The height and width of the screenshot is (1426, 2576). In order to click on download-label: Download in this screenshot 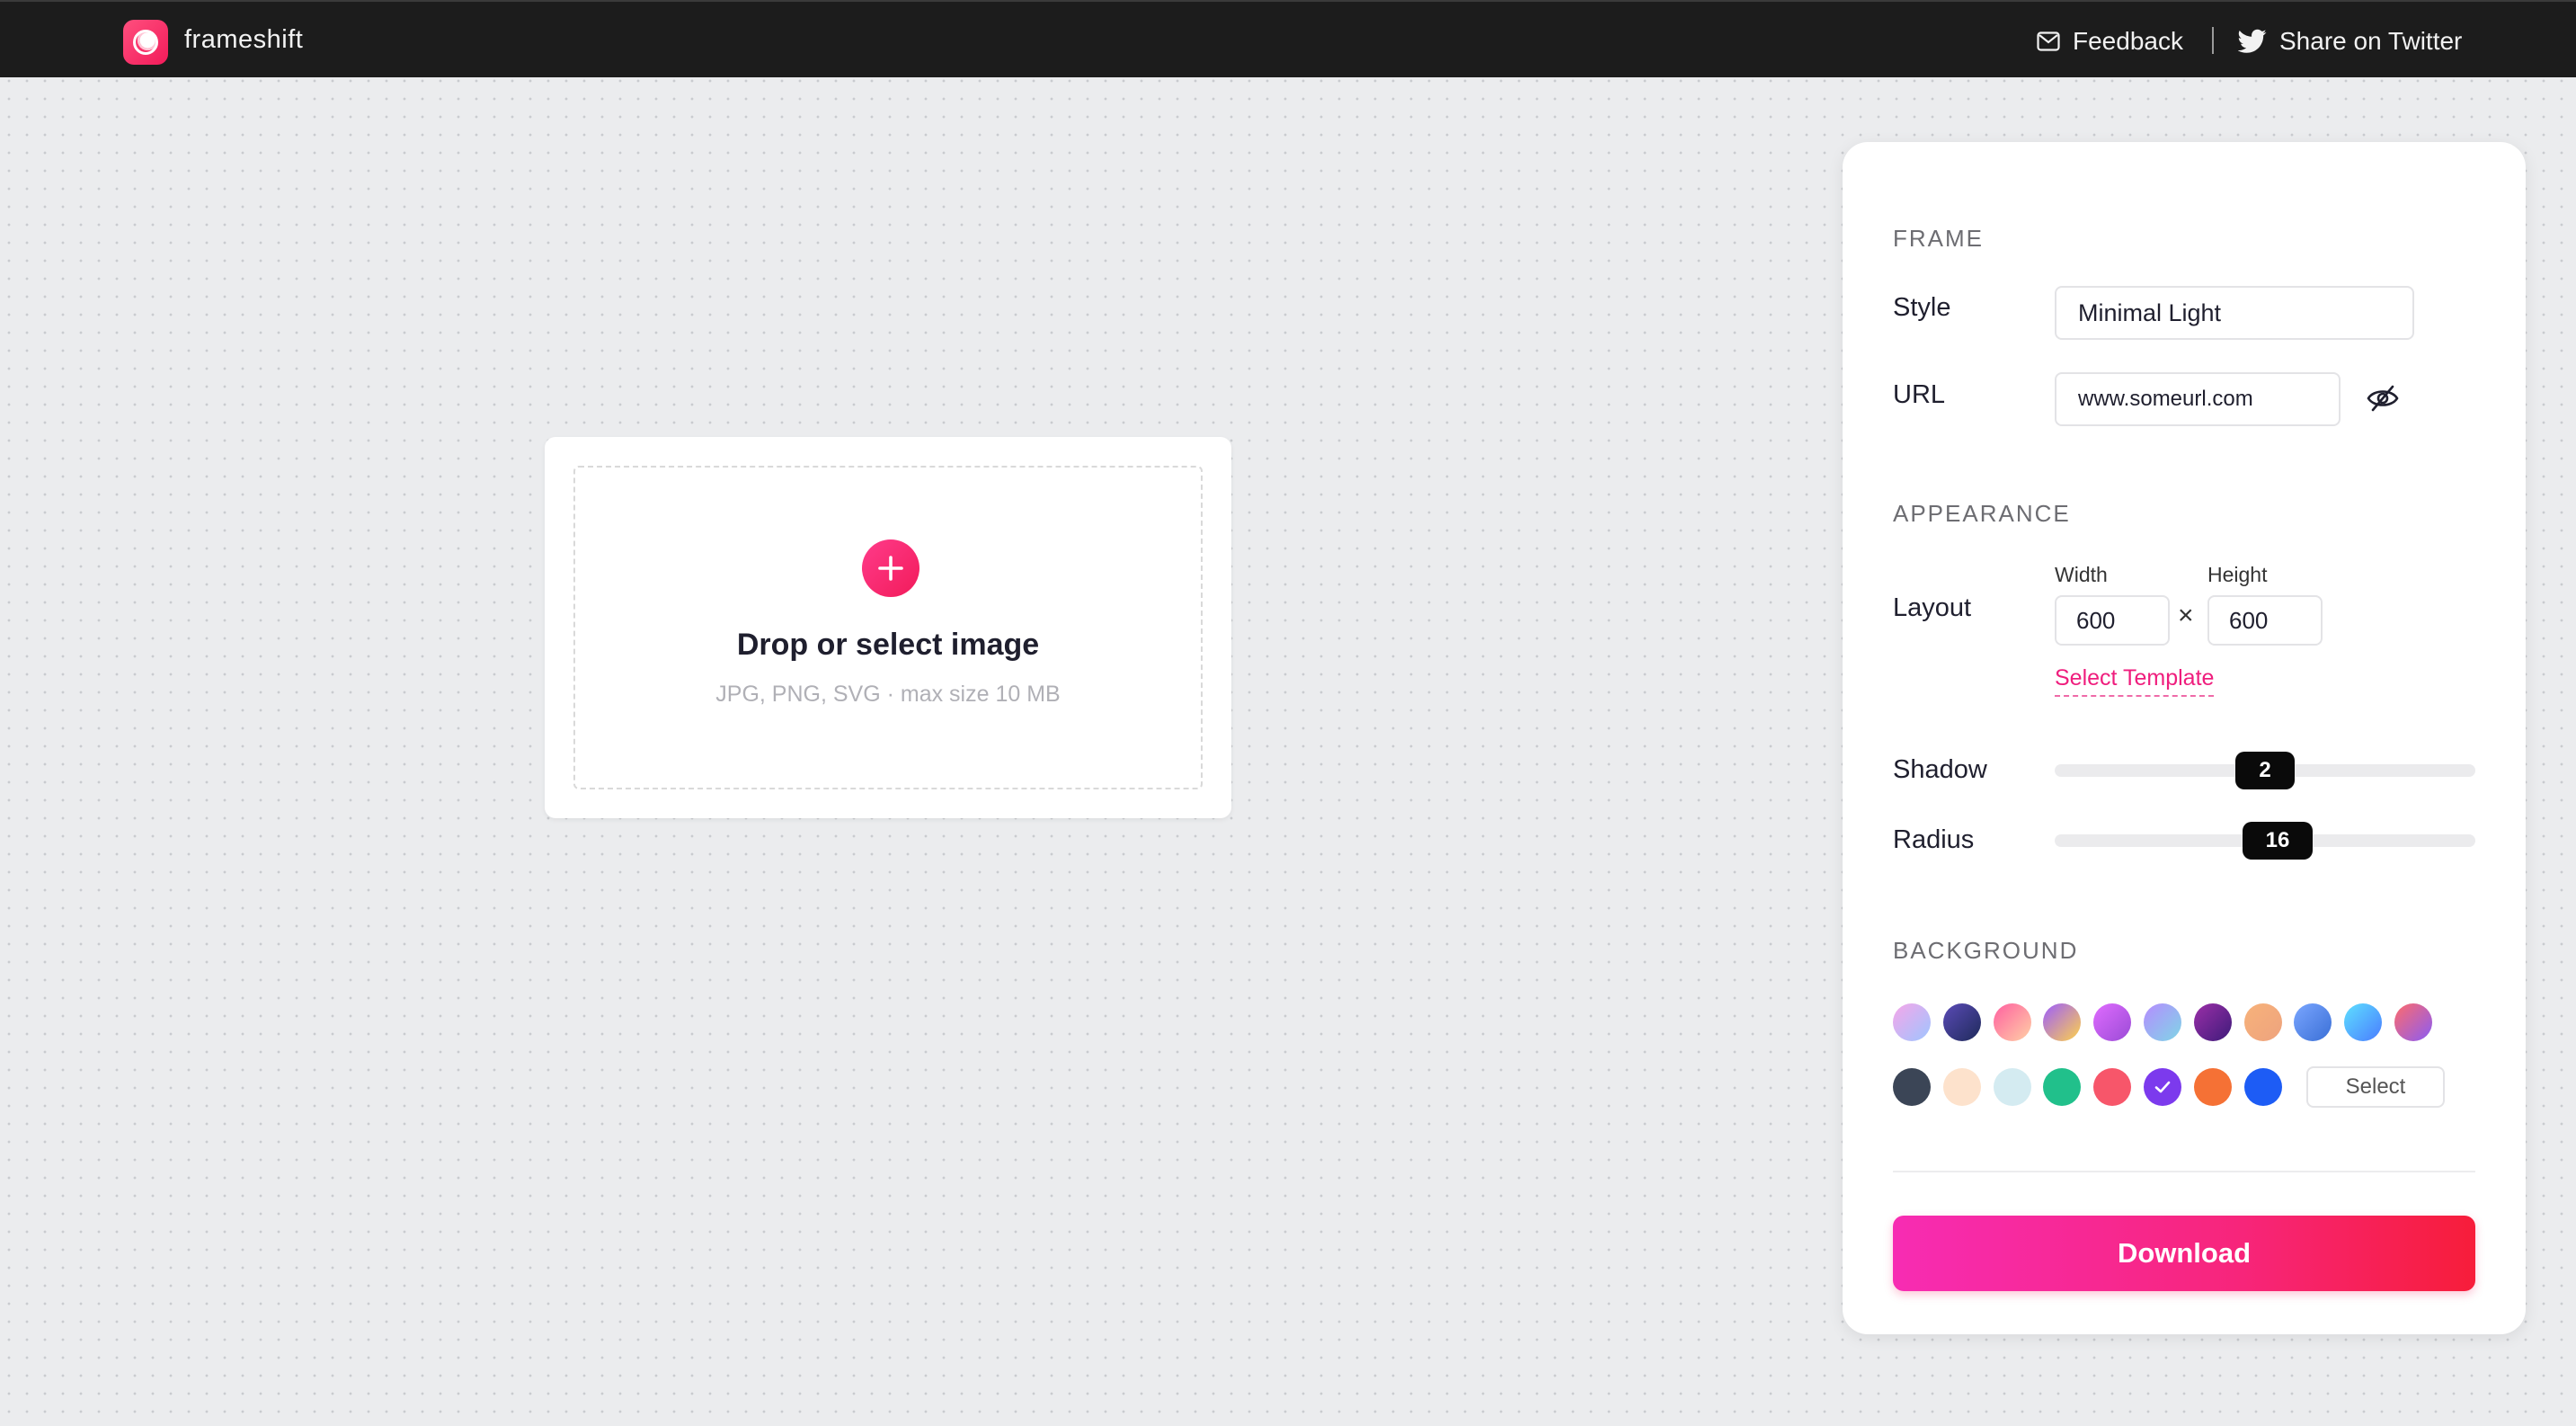, I will do `click(2184, 1253)`.